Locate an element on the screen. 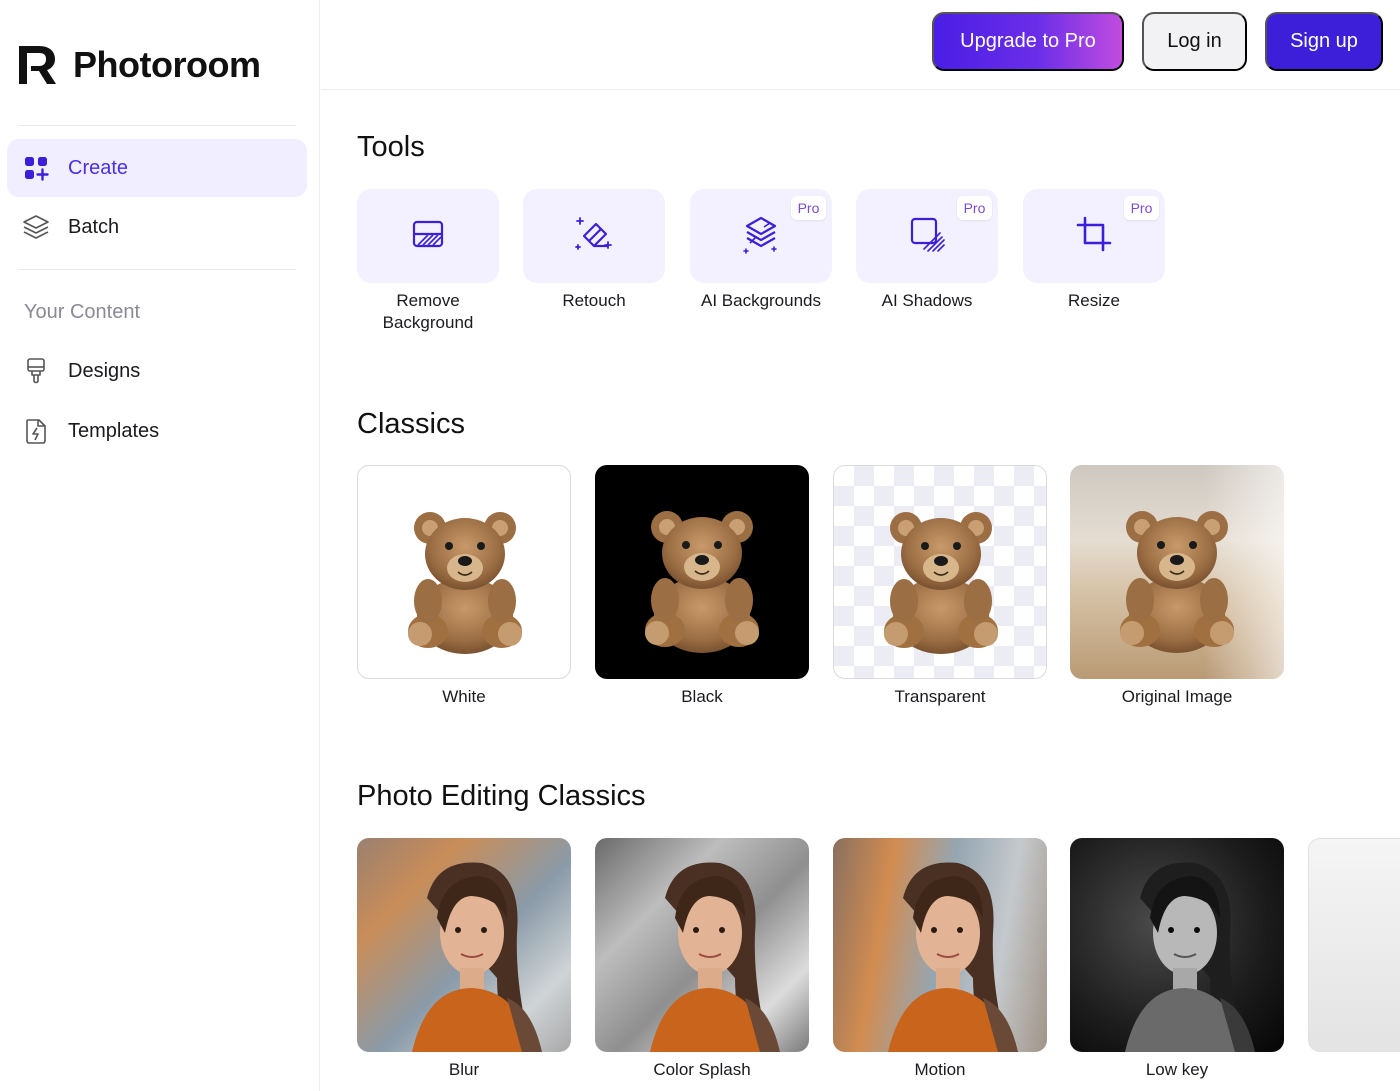 Image resolution: width=1400 pixels, height=1091 pixels. card-label: Low key is located at coordinates (1177, 1069).